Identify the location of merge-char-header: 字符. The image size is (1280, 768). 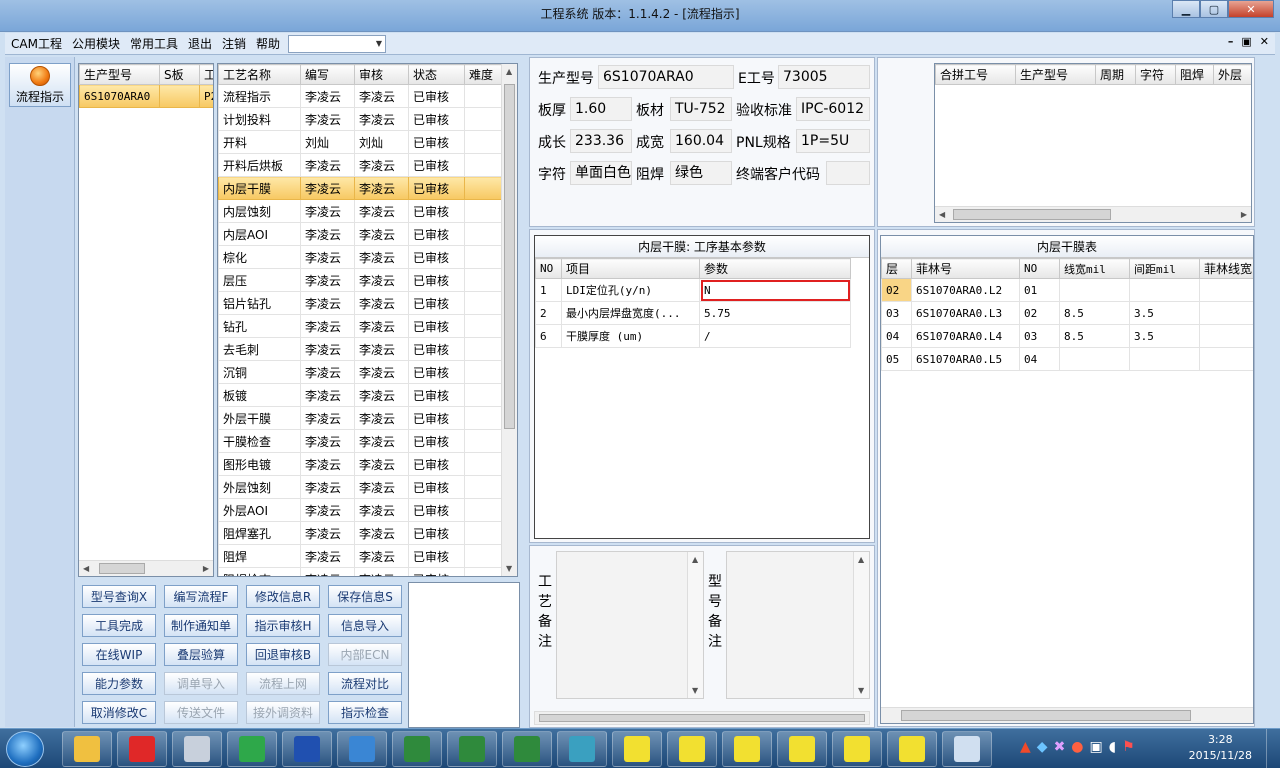
(1155, 74).